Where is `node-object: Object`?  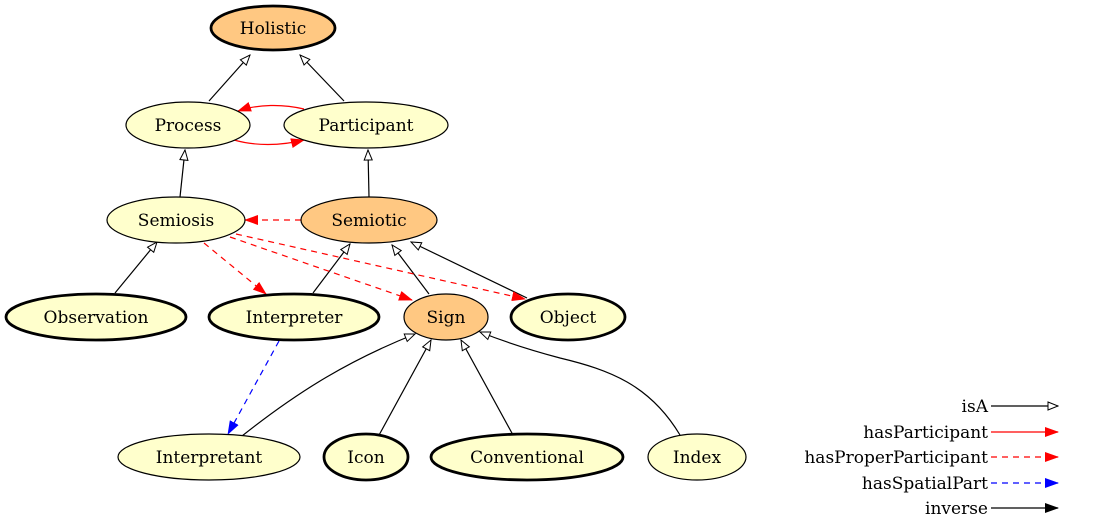 node-object: Object is located at coordinates (568, 317).